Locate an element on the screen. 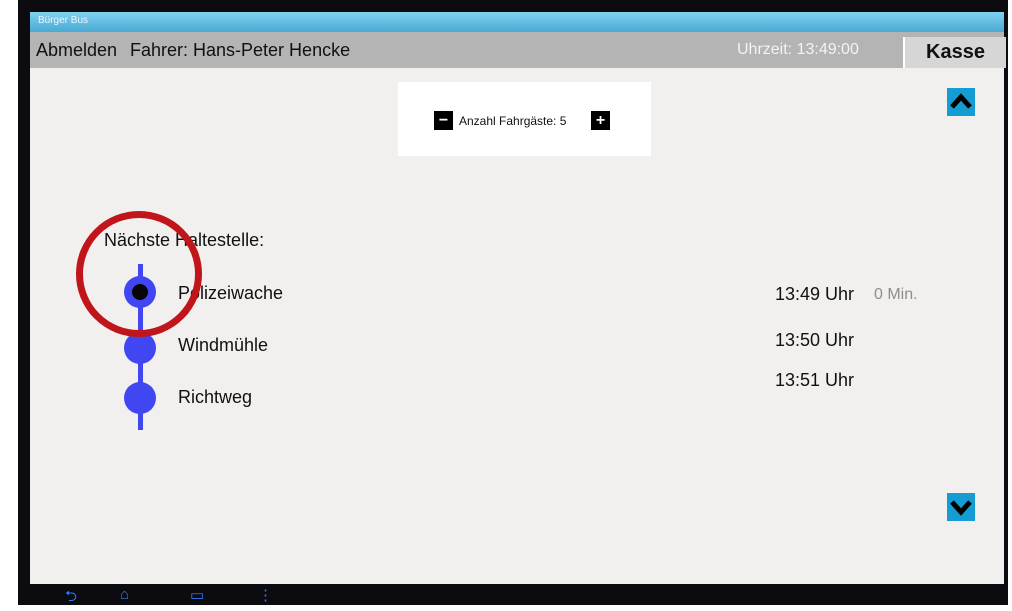 The height and width of the screenshot is (611, 1012). decrement-passengers-button: − is located at coordinates (443, 120).